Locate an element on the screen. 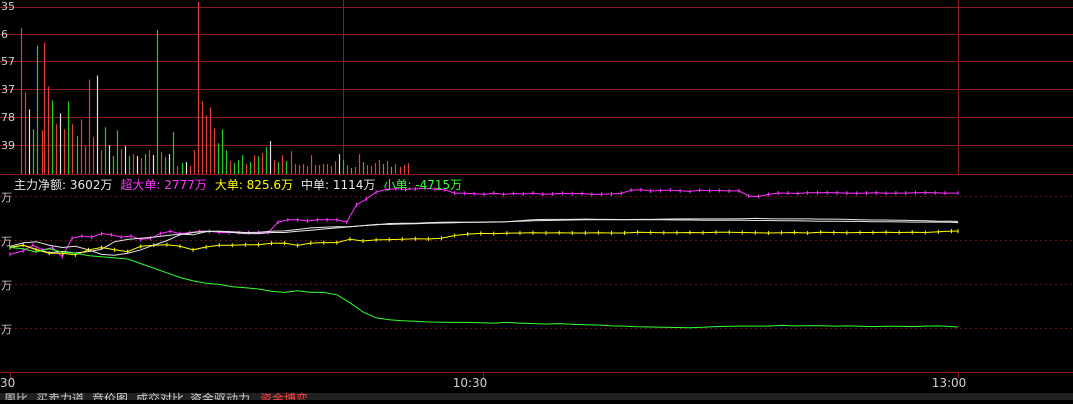 The width and height of the screenshot is (1073, 404). flow-y-tick-label-2: 万 is located at coordinates (6, 285).